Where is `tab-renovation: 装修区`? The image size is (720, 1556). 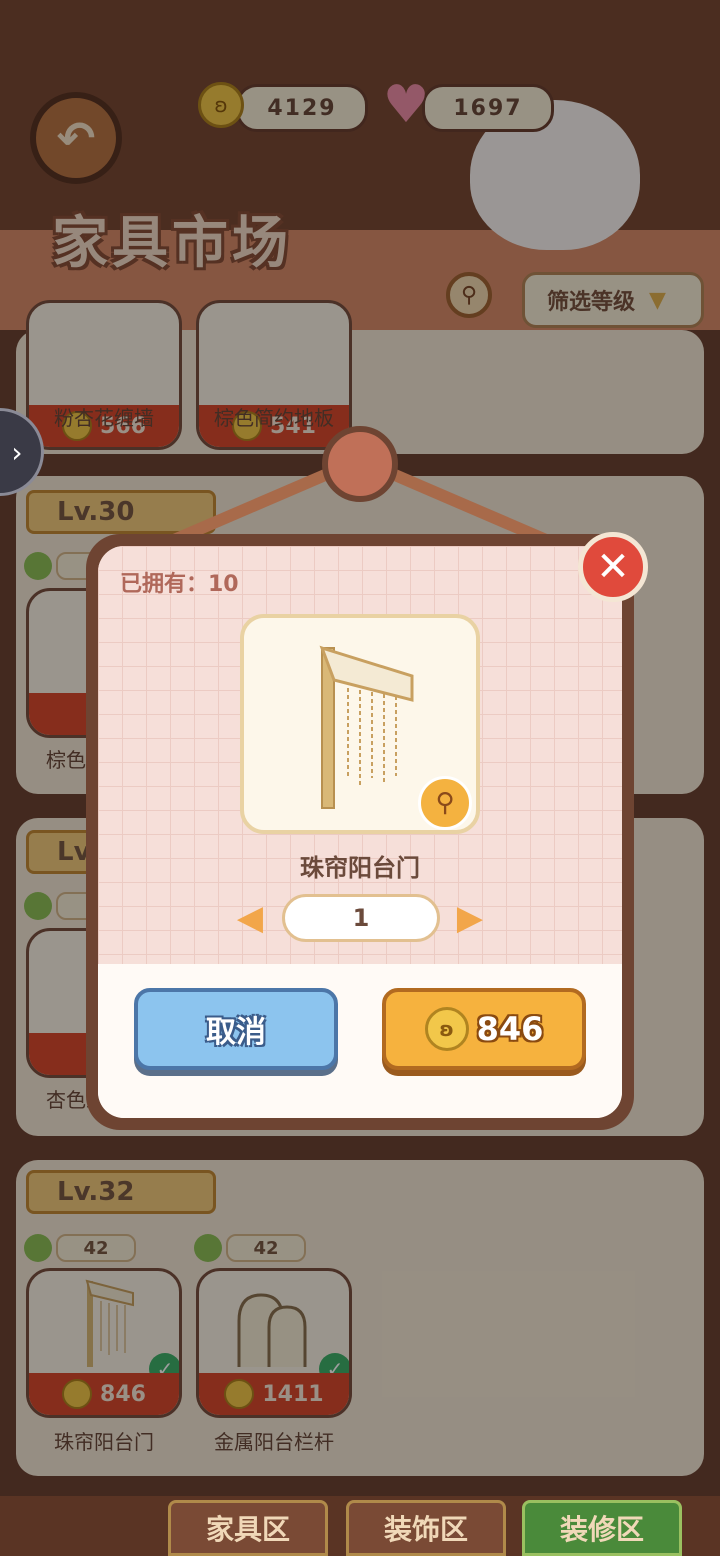 tab-renovation: 装修区 is located at coordinates (602, 1528).